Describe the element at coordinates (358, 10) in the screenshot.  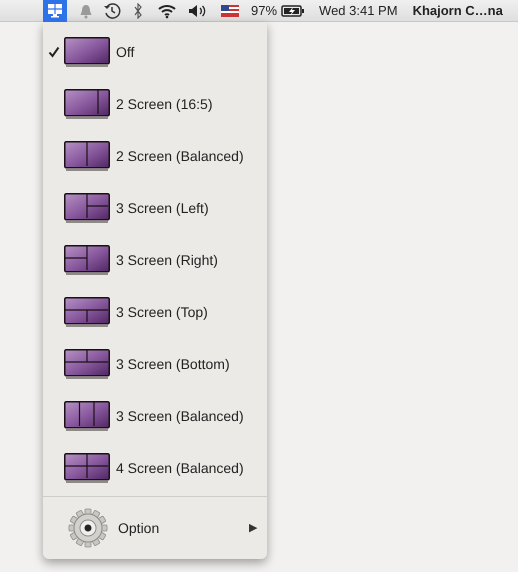
I see `menu-bar-clock: Wed 3:41 PM` at that location.